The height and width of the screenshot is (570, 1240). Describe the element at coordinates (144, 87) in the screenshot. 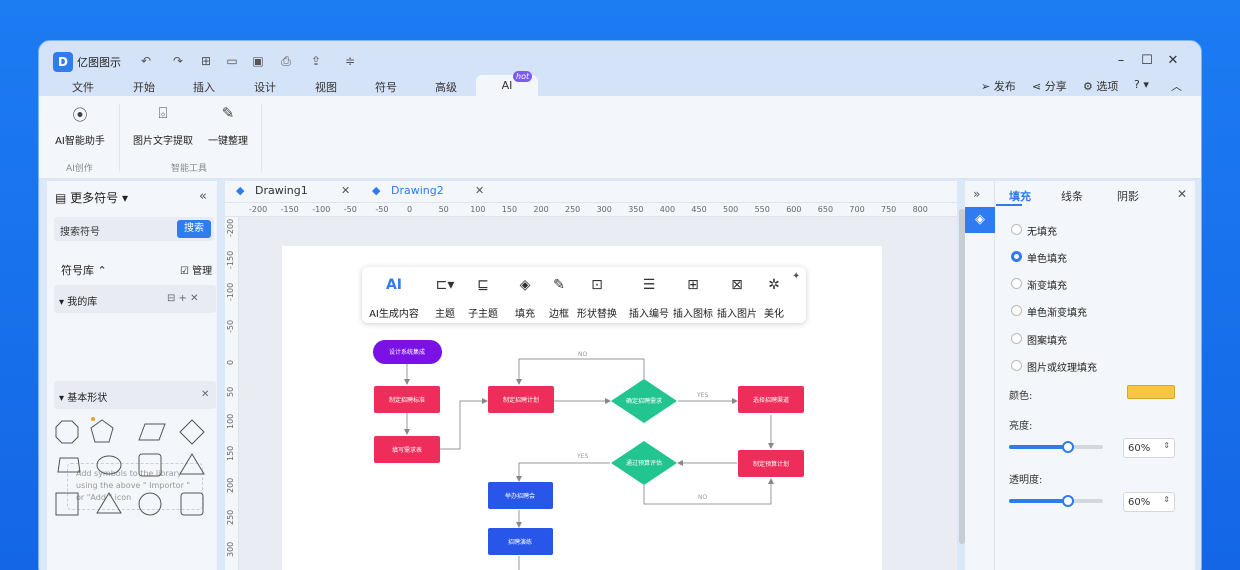

I see `menu-start: 开始` at that location.